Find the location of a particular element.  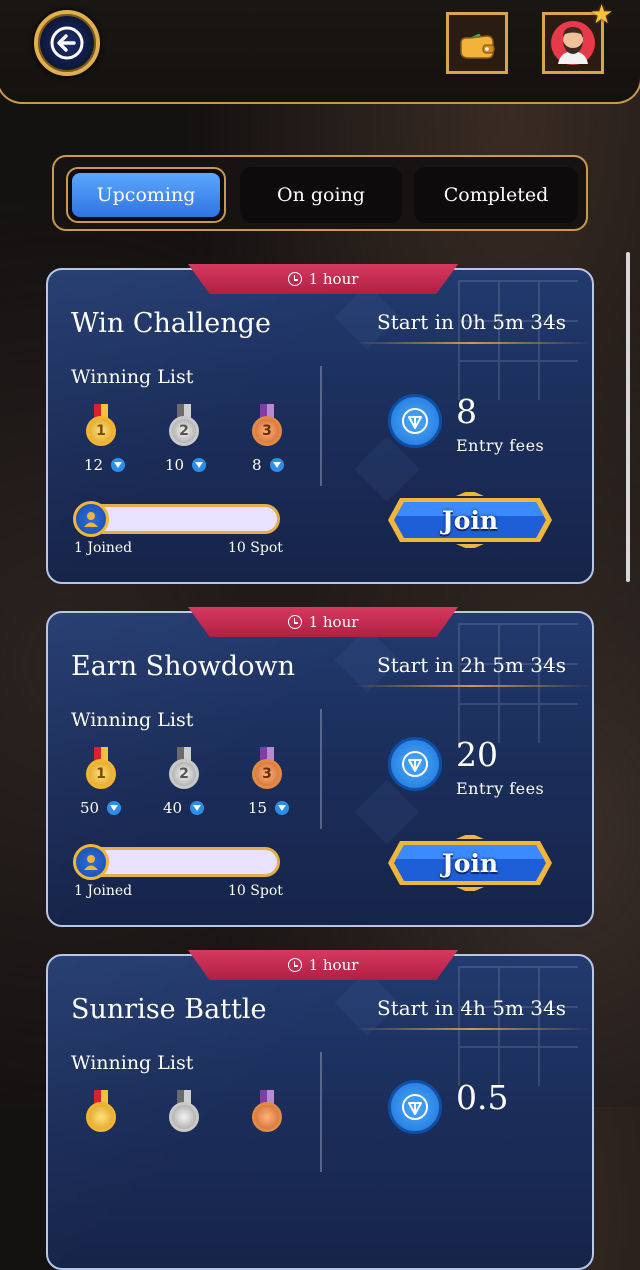

prize-first: 50 is located at coordinates (101, 808).